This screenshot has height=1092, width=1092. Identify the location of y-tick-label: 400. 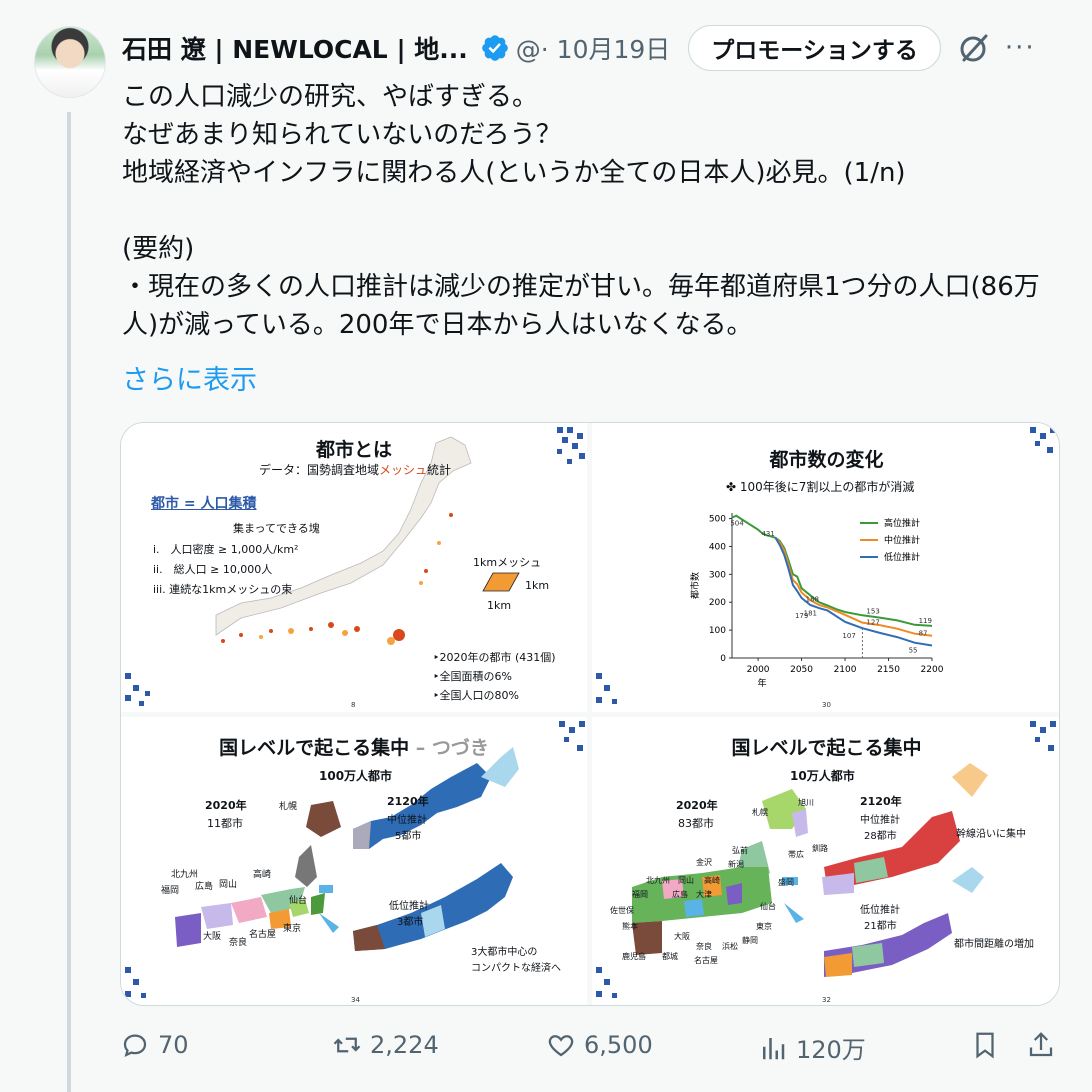
(717, 547).